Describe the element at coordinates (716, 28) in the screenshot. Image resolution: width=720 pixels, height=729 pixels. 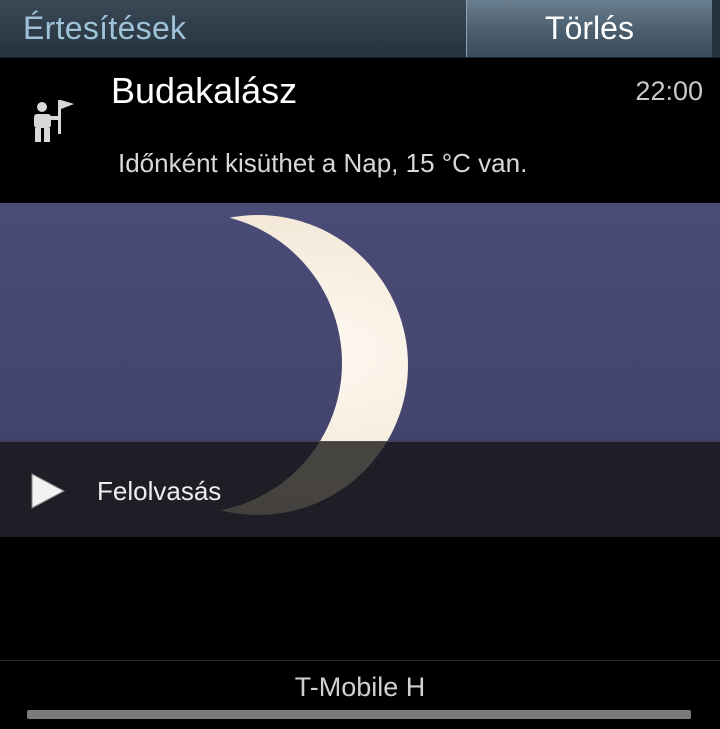
I see `header-edge` at that location.